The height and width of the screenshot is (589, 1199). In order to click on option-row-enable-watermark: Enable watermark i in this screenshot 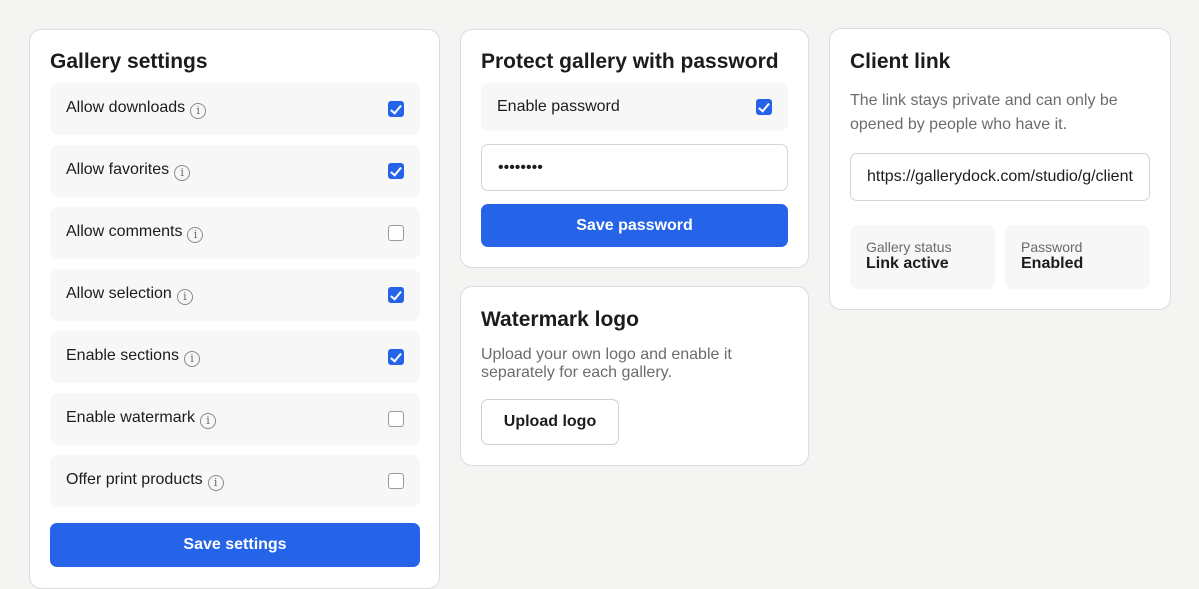, I will do `click(235, 419)`.